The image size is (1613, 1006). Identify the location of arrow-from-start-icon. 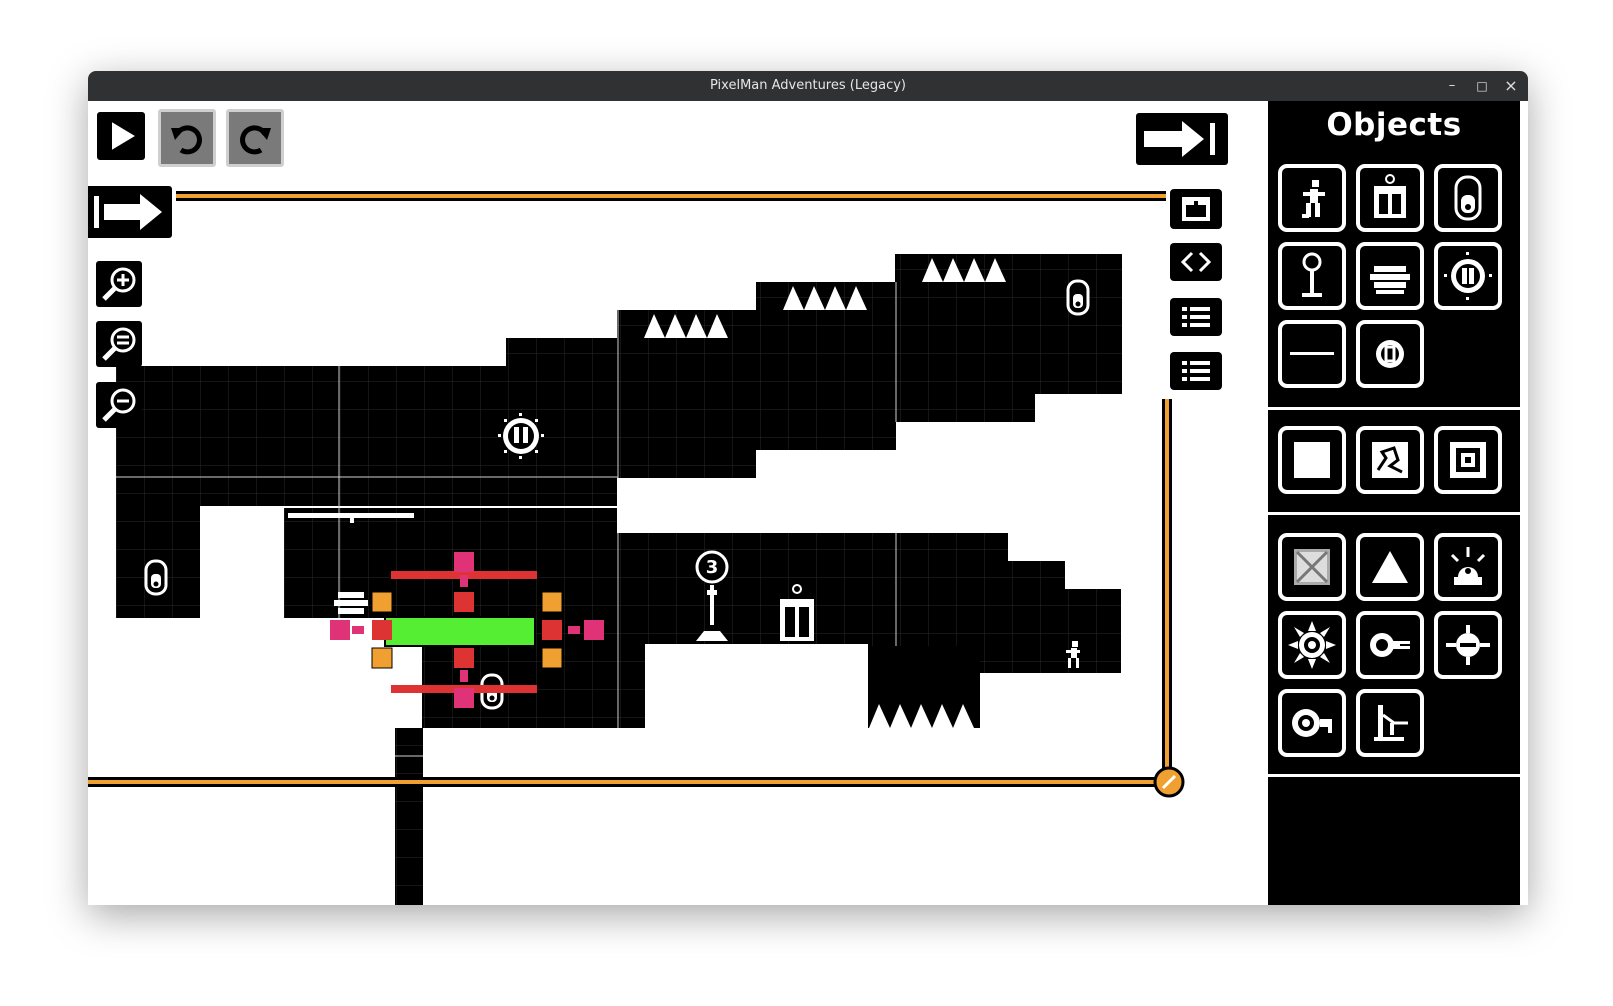
(128, 212).